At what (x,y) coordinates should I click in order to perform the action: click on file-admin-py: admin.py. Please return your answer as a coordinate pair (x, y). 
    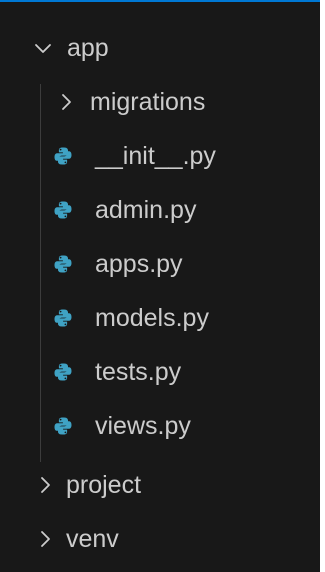
    Looking at the image, I should click on (160, 210).